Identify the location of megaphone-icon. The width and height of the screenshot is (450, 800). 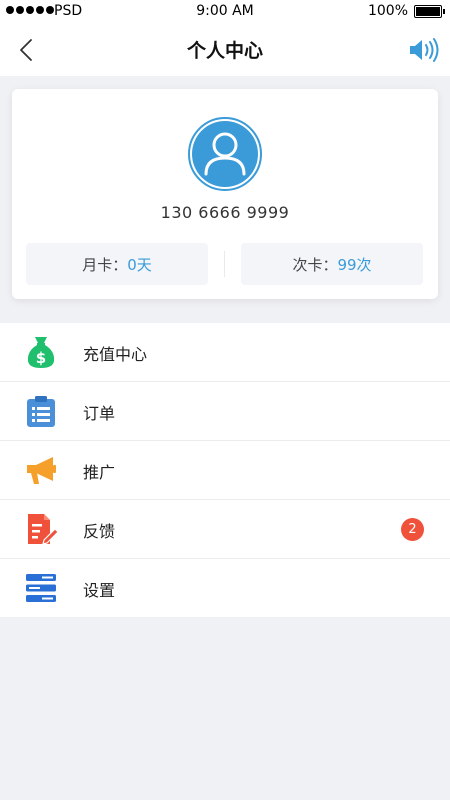
(41, 470).